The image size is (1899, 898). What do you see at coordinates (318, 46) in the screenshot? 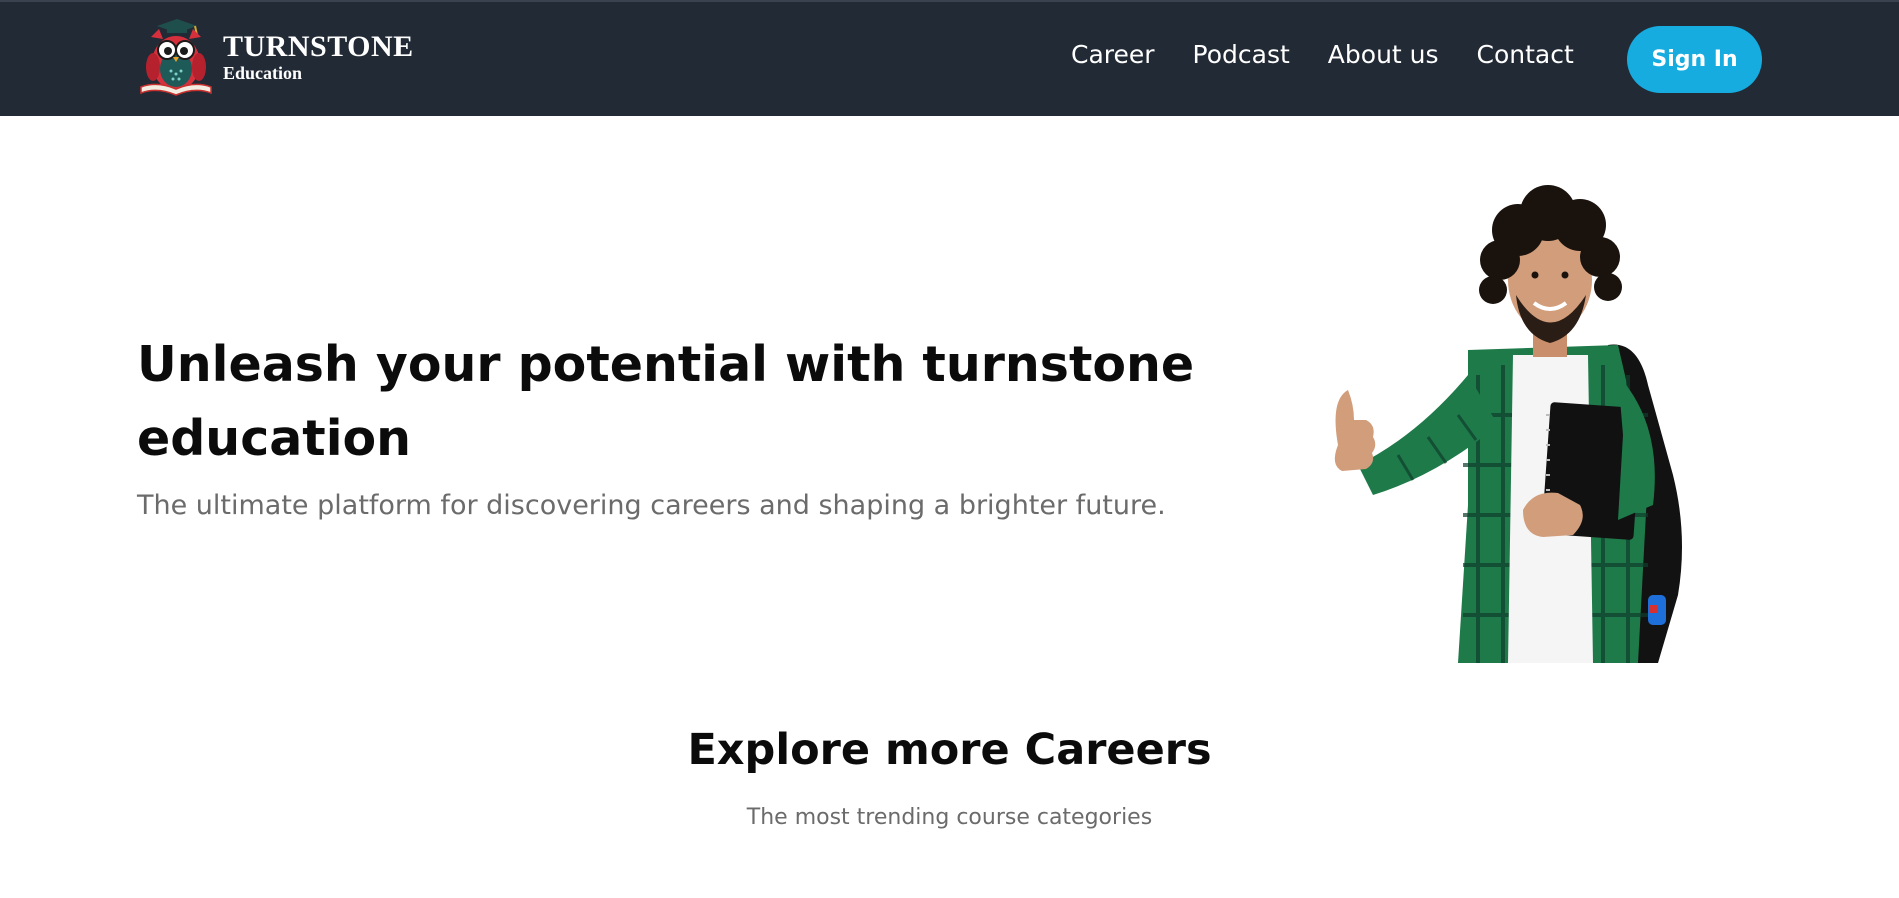
I see `brand-title: TURNSTONE` at bounding box center [318, 46].